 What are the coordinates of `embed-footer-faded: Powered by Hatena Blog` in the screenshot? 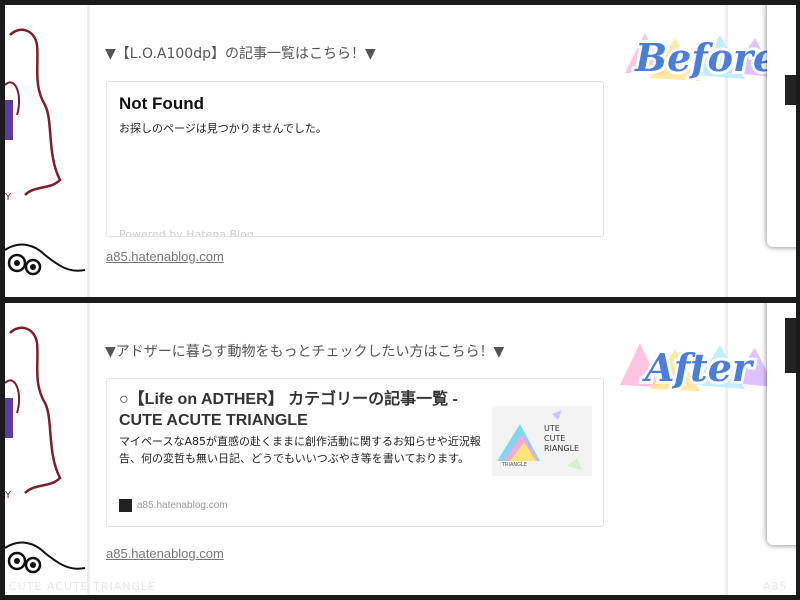 It's located at (186, 232).